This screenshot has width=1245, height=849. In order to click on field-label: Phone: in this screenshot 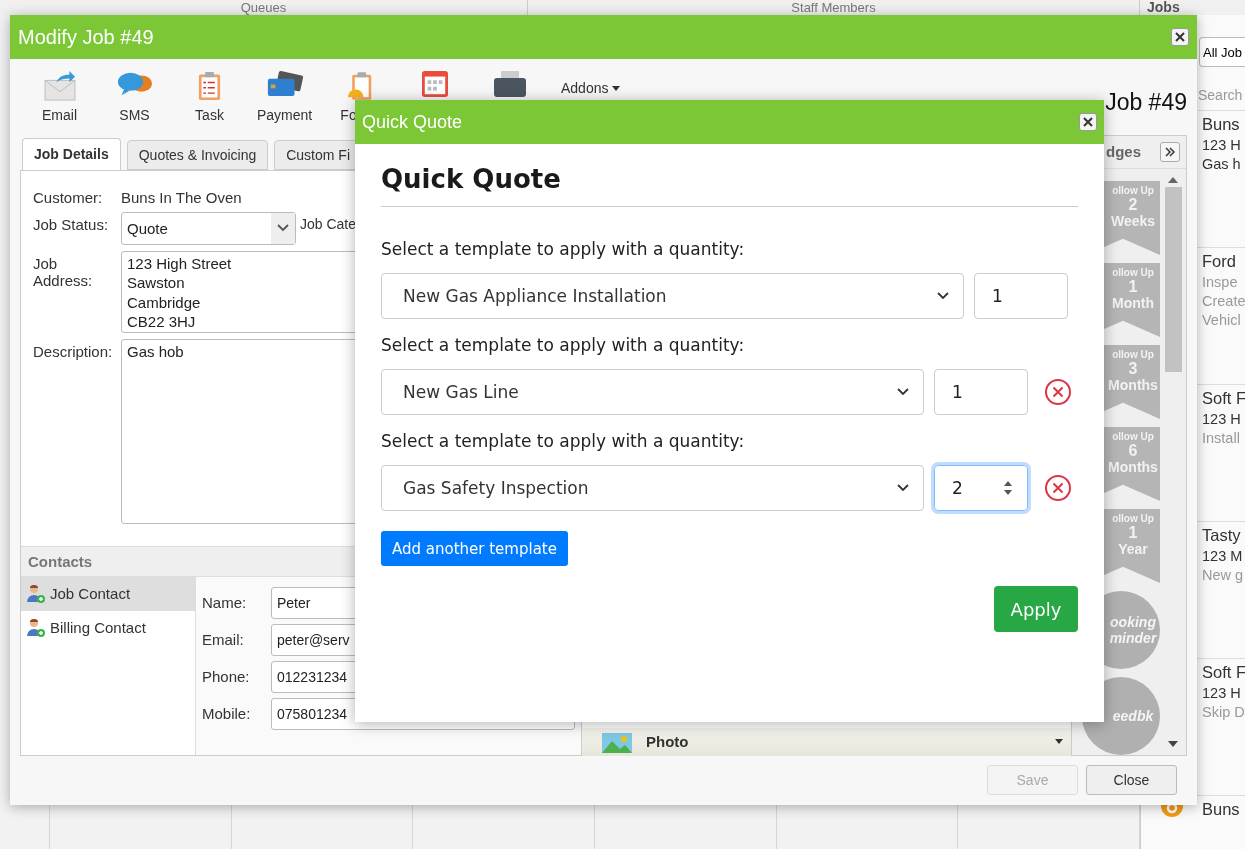, I will do `click(226, 677)`.